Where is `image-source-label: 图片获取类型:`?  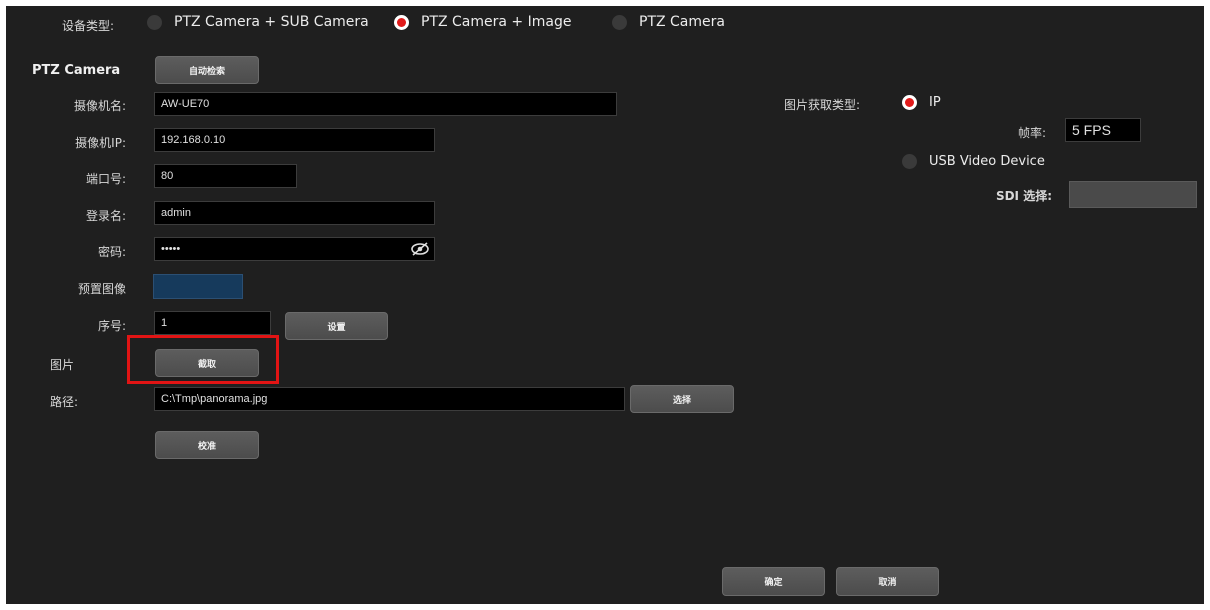 image-source-label: 图片获取类型: is located at coordinates (822, 105).